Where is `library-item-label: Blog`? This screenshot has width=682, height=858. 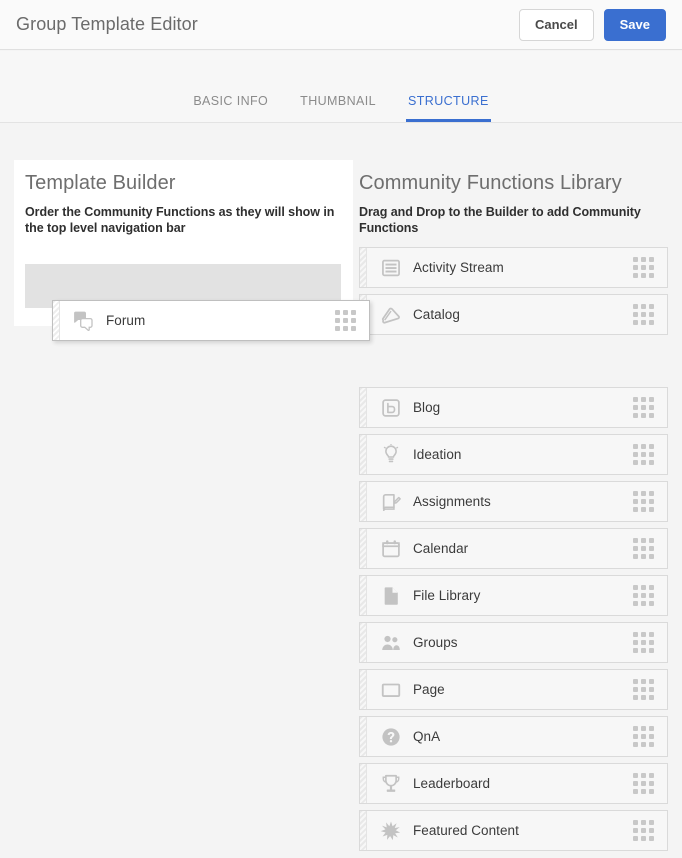
library-item-label: Blog is located at coordinates (427, 407).